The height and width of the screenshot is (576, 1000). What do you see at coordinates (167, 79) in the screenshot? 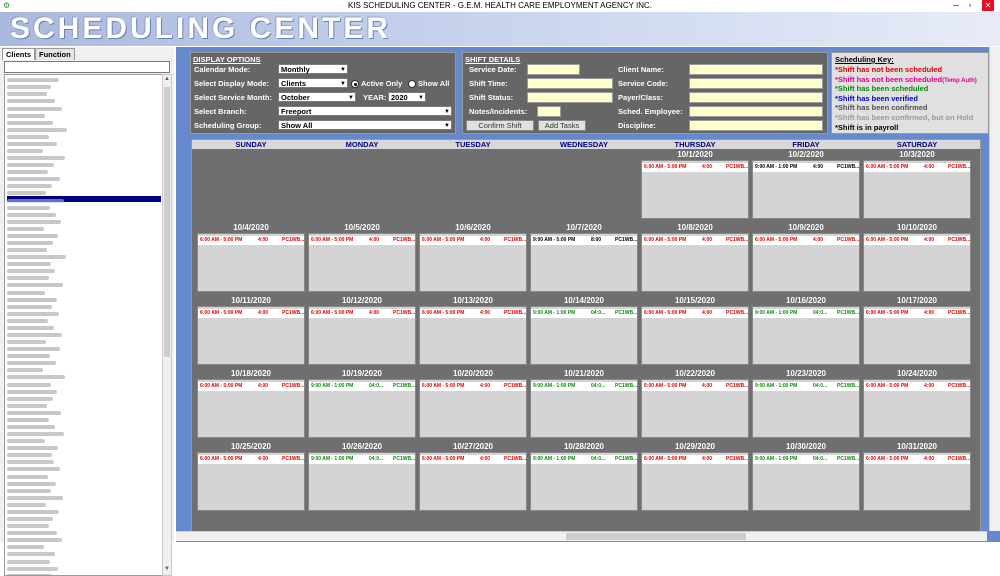
I see `scroll-up-icon: ▲` at bounding box center [167, 79].